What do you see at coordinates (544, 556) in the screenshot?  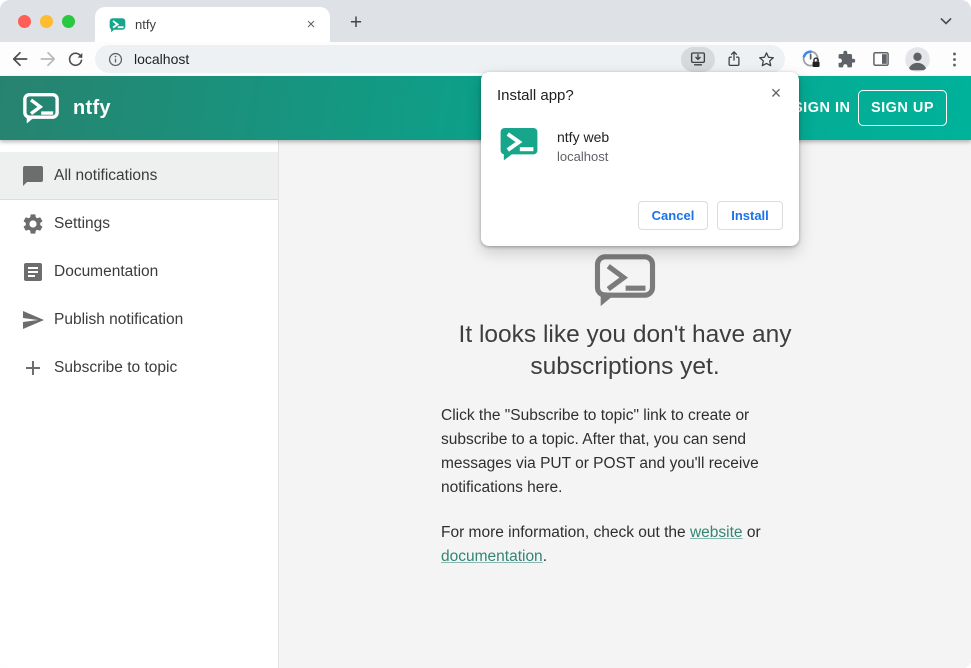 I see `more-info-suffix: .` at bounding box center [544, 556].